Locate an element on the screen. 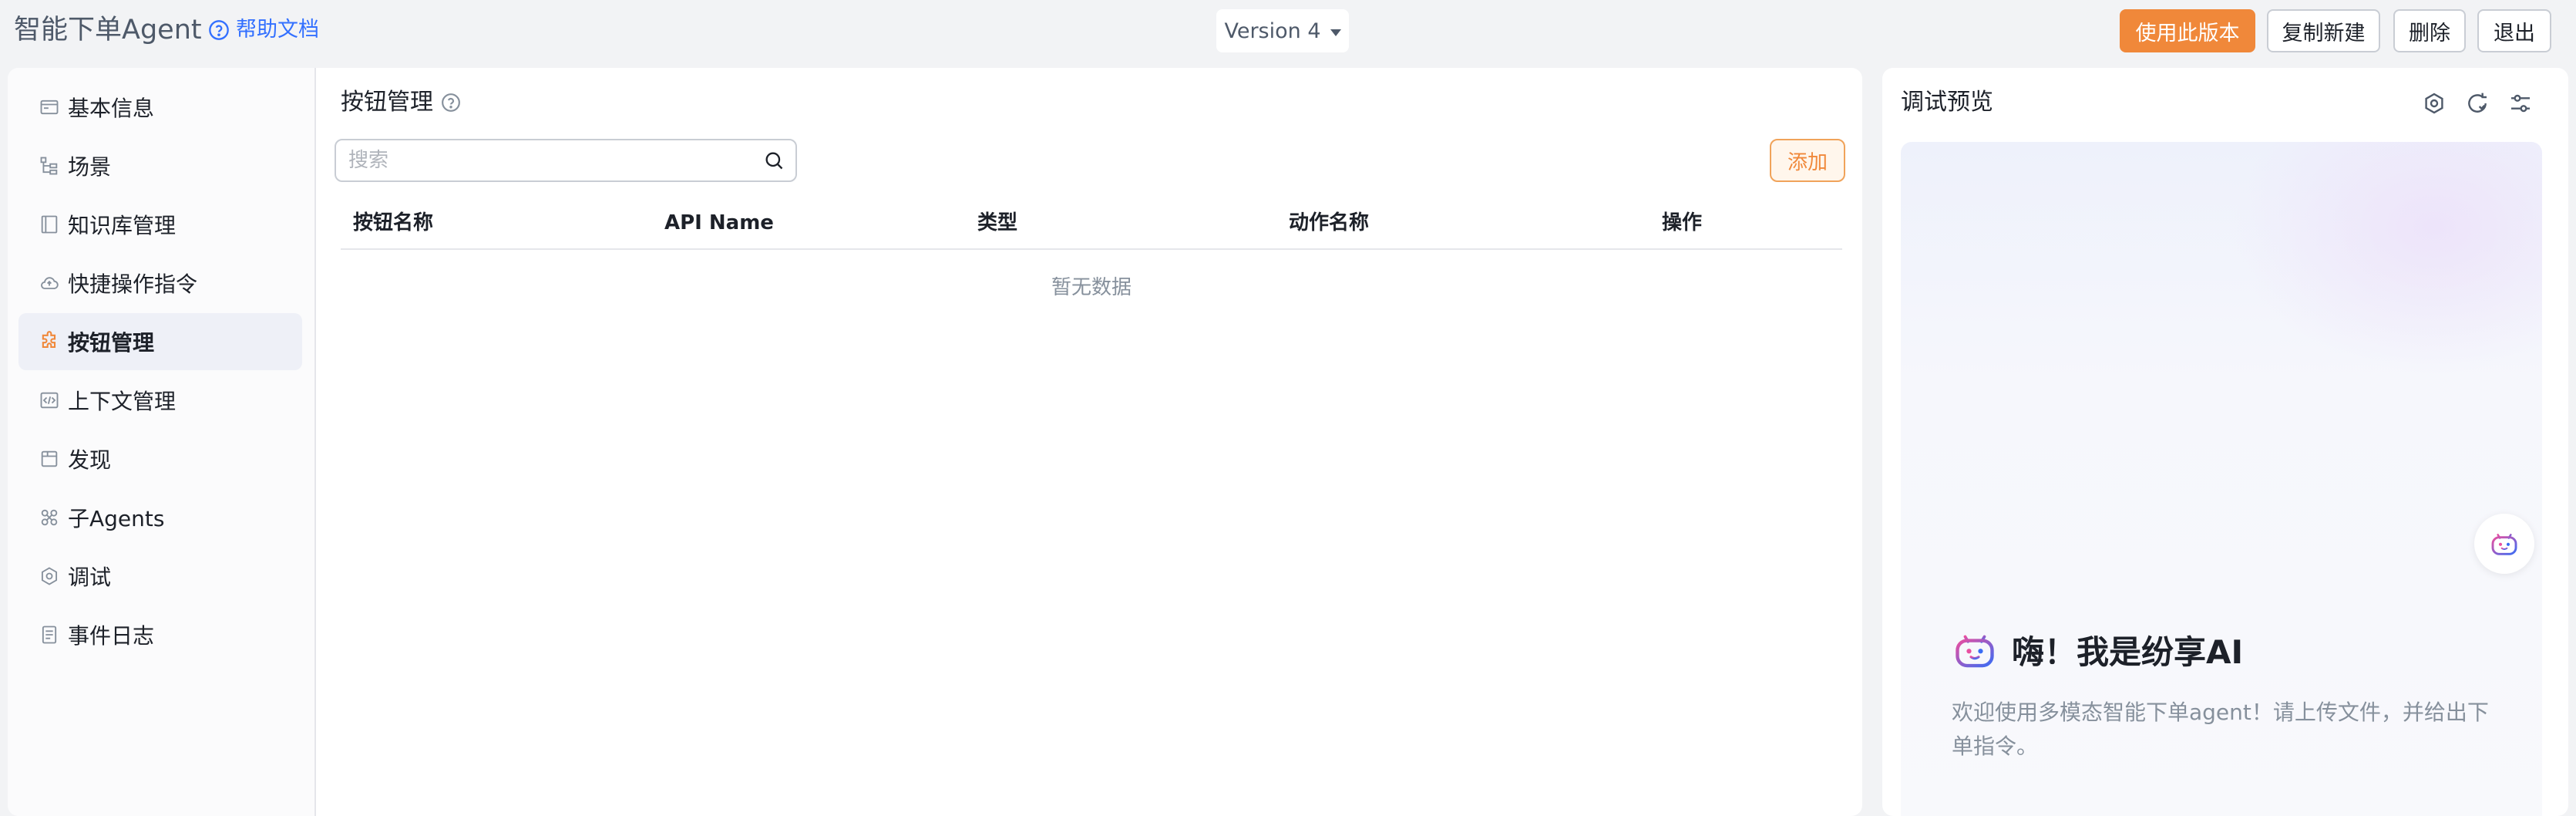  table-header: 按钮名称 API Name 类型 动作名称 操作 is located at coordinates (1091, 223).